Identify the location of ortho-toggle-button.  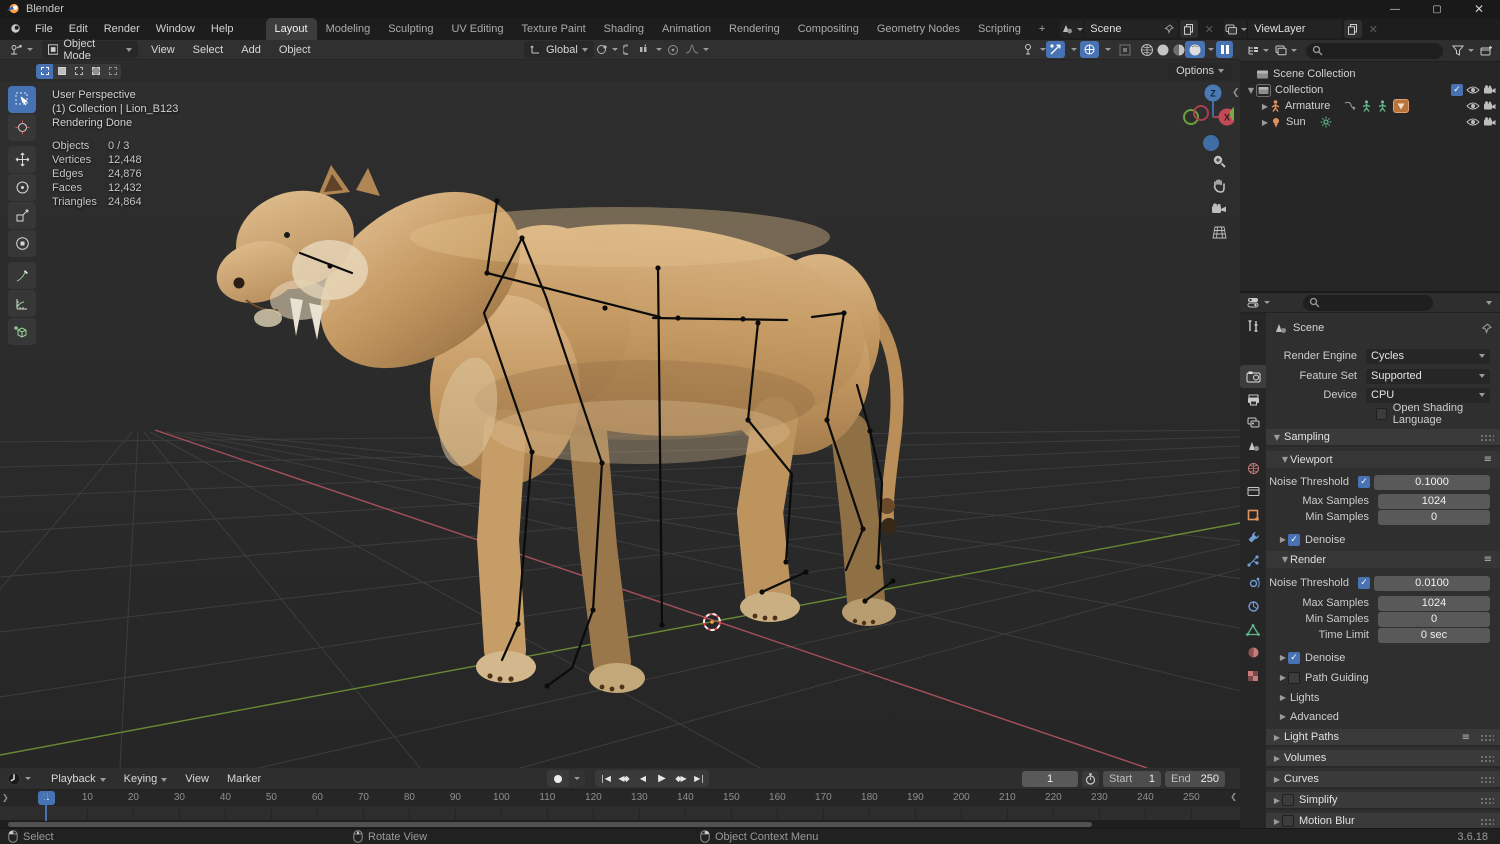
(1219, 232).